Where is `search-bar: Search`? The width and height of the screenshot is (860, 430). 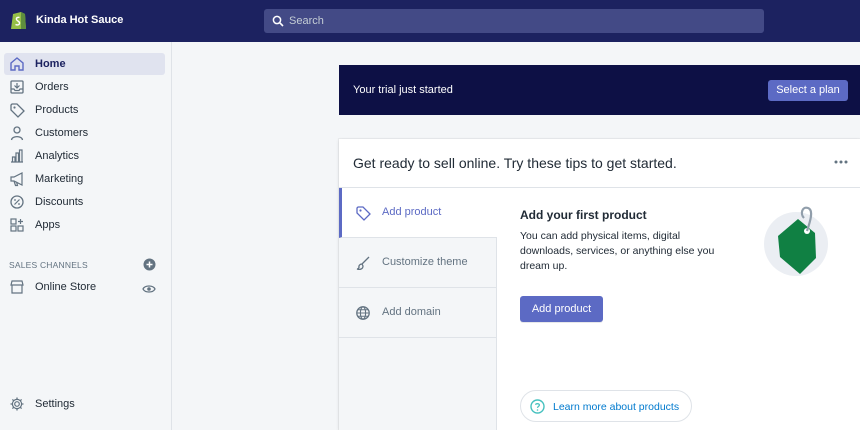 search-bar: Search is located at coordinates (514, 21).